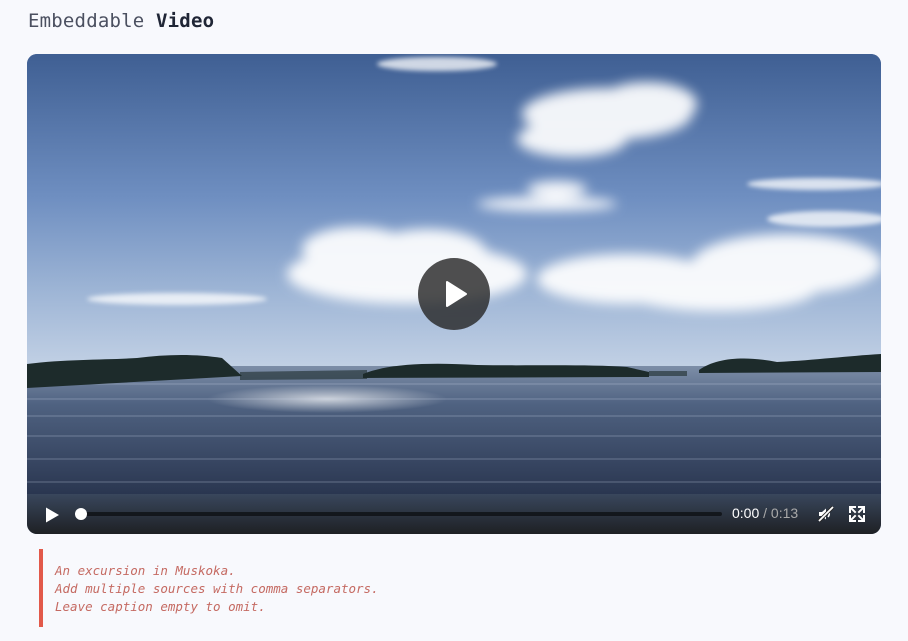 The width and height of the screenshot is (908, 641). I want to click on fullscreen-icon, so click(857, 514).